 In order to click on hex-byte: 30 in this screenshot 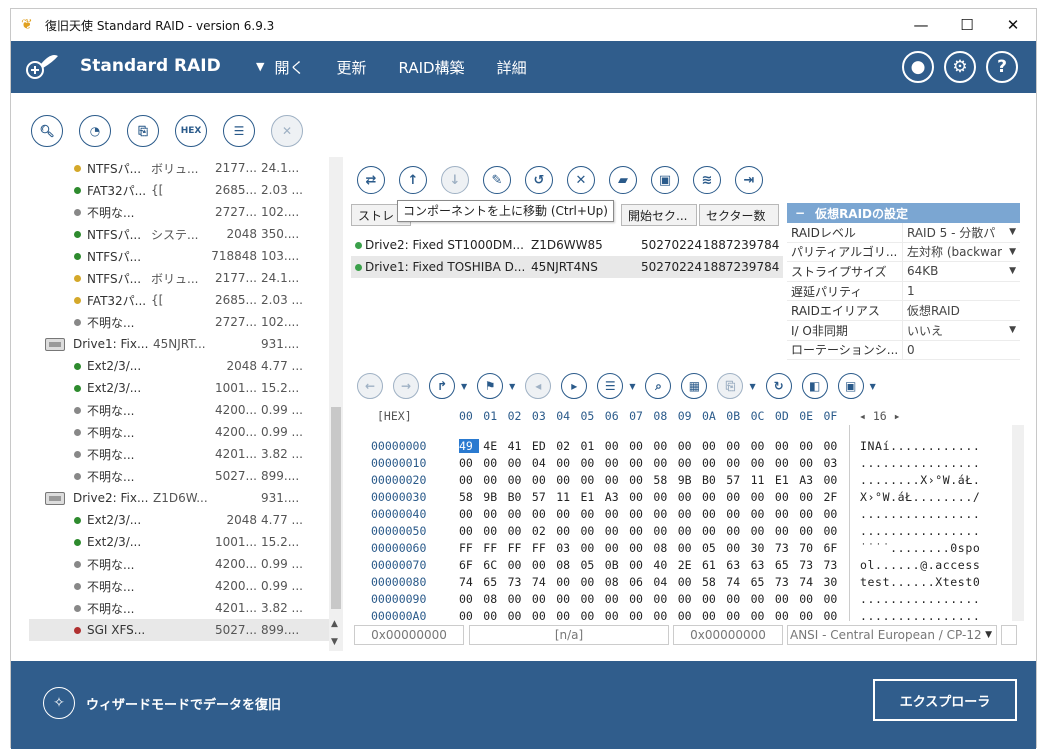, I will do `click(761, 548)`.